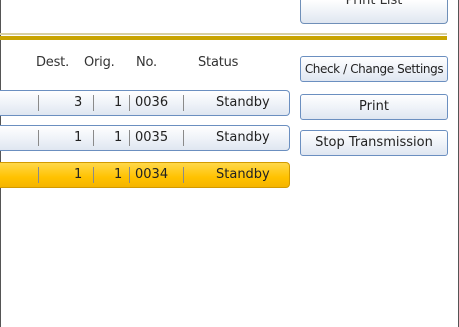  Describe the element at coordinates (223, 38) in the screenshot. I see `accent-divider` at that location.